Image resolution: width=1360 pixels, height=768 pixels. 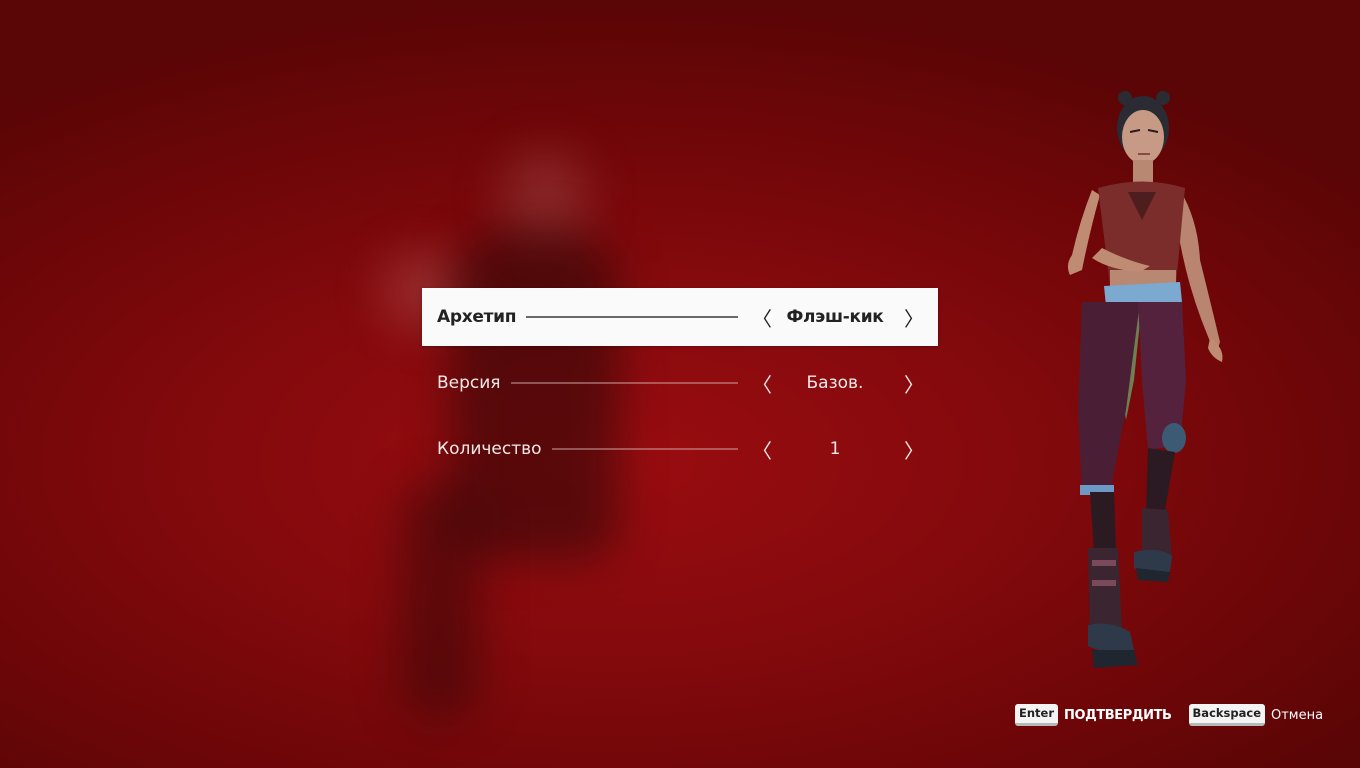 What do you see at coordinates (469, 383) in the screenshot?
I see `option-label-version: Версия` at bounding box center [469, 383].